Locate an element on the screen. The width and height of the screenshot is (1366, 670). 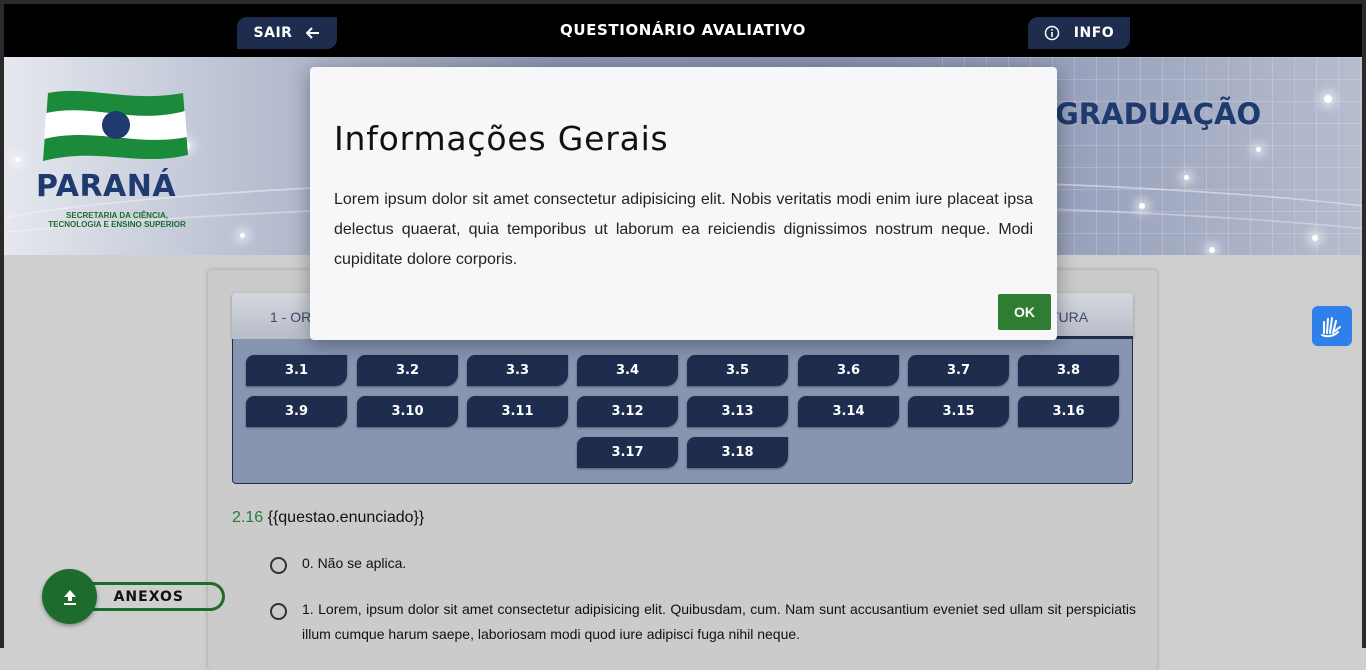
dialog-title: Informações Gerais is located at coordinates (501, 138).